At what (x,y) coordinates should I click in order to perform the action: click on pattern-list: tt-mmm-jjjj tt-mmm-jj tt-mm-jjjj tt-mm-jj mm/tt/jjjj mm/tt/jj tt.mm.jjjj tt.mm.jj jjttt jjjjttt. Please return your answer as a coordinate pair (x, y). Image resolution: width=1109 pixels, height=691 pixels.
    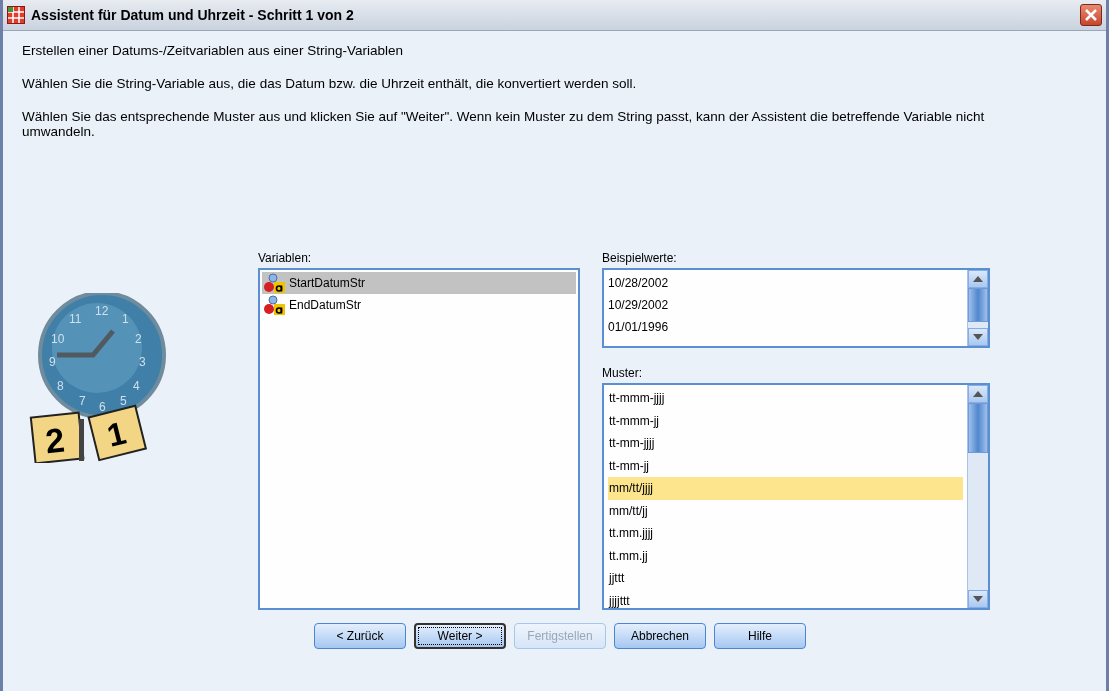
    Looking at the image, I should click on (796, 496).